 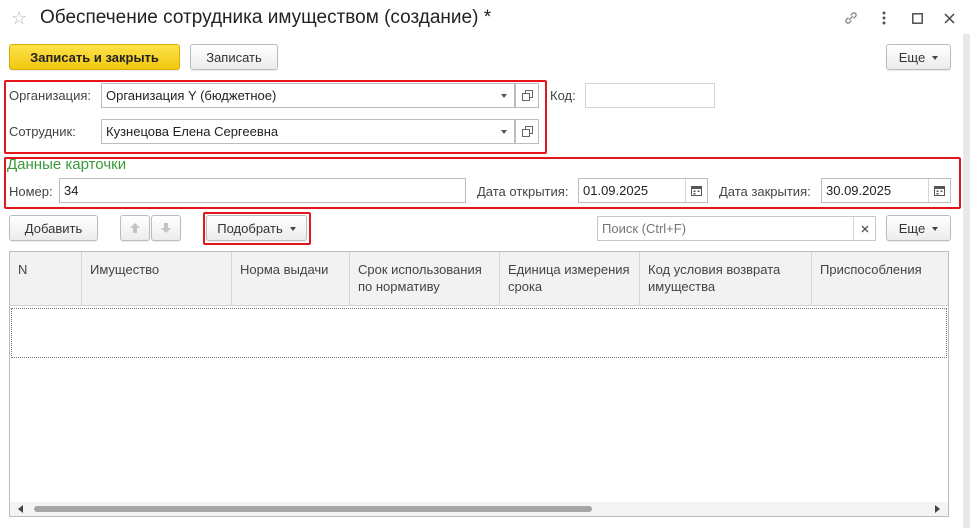 I want to click on column-header: Норма выдачи, so click(x=291, y=279).